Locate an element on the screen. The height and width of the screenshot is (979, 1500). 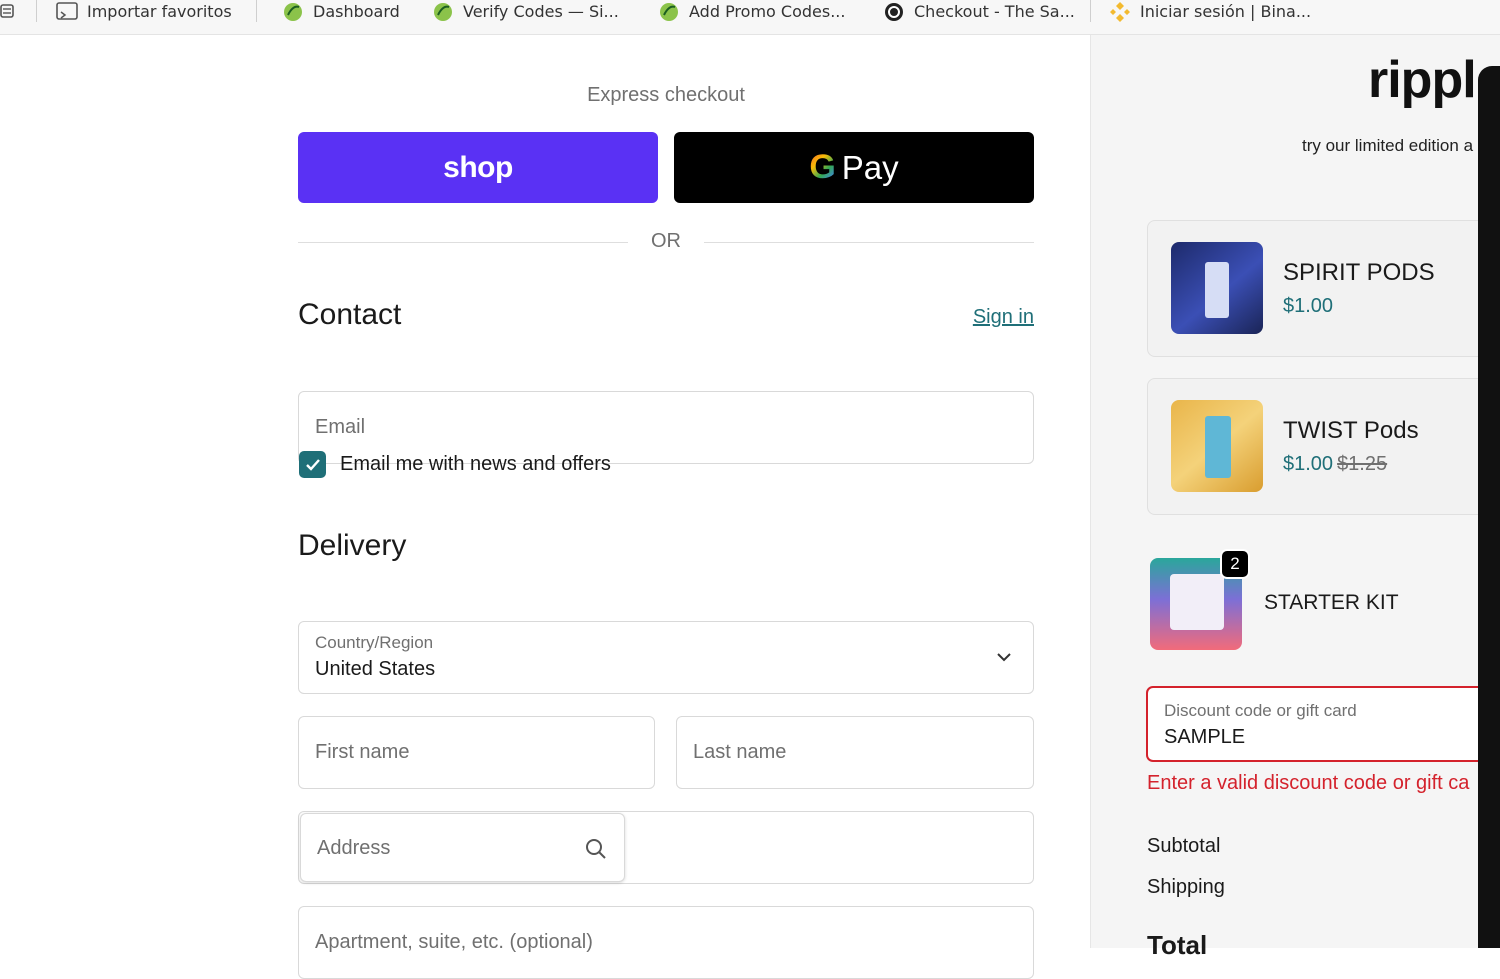
bookmark-label: Importar favoritos is located at coordinates (159, 11).